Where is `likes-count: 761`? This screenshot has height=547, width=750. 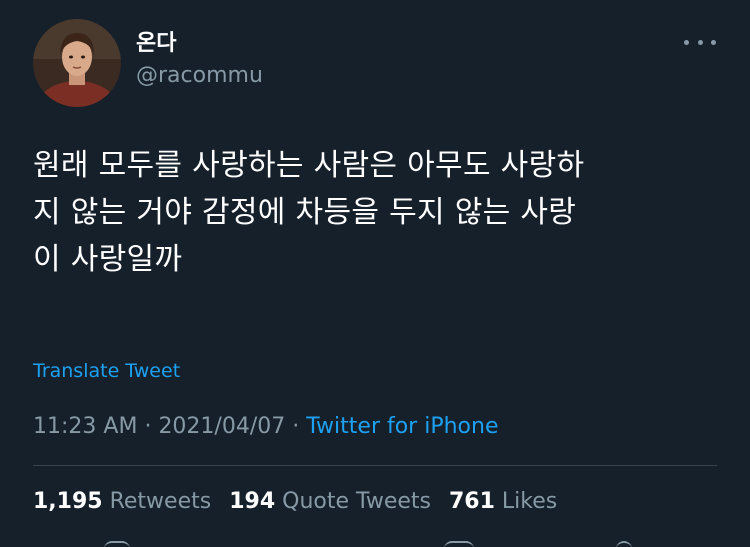 likes-count: 761 is located at coordinates (471, 501).